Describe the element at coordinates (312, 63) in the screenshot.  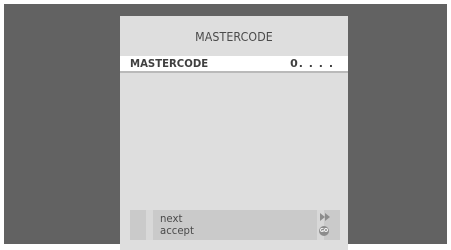
I see `mastercode-field-value: 0. . . .` at that location.